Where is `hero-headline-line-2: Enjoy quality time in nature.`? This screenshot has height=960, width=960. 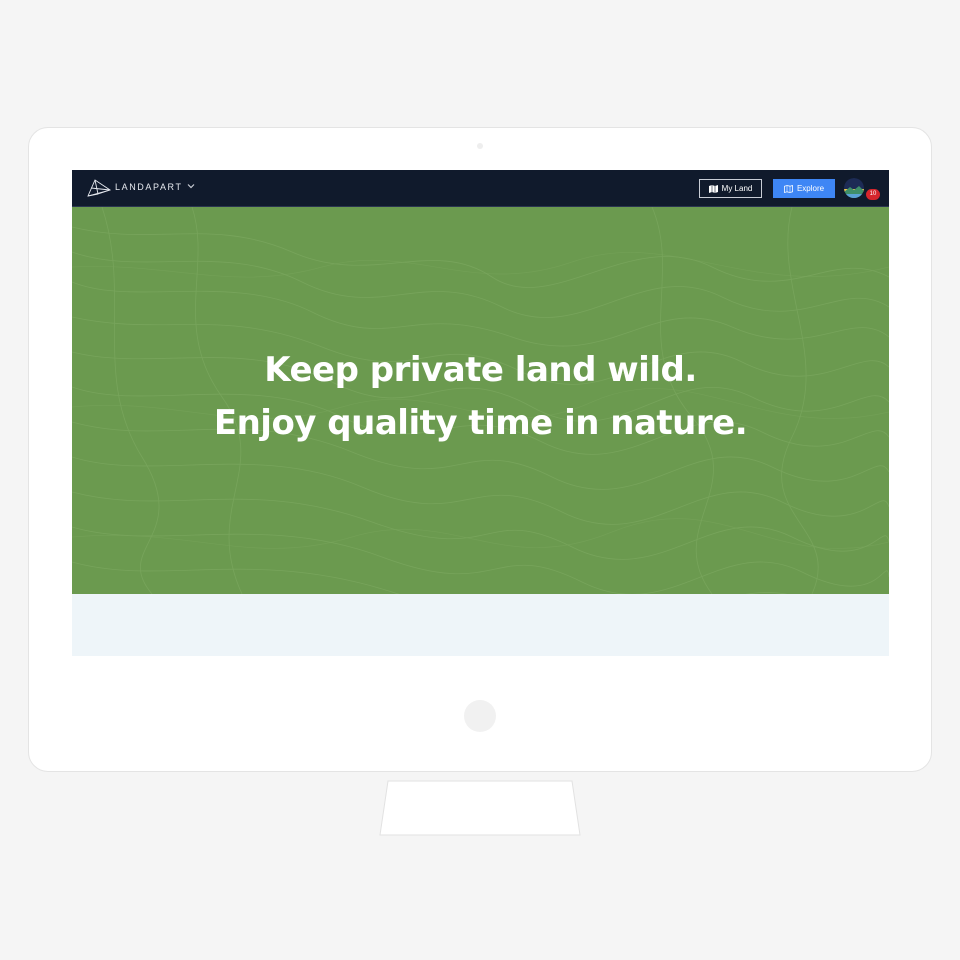
hero-headline-line-2: Enjoy quality time in nature. is located at coordinates (480, 423).